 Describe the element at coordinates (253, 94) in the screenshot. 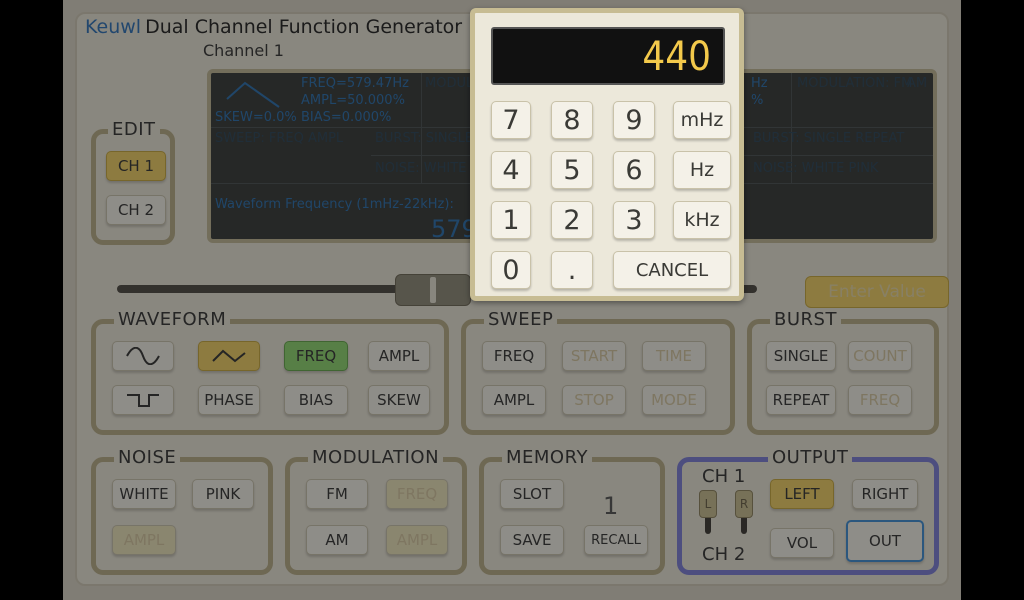

I see `triangle-wave-preview-icon` at that location.